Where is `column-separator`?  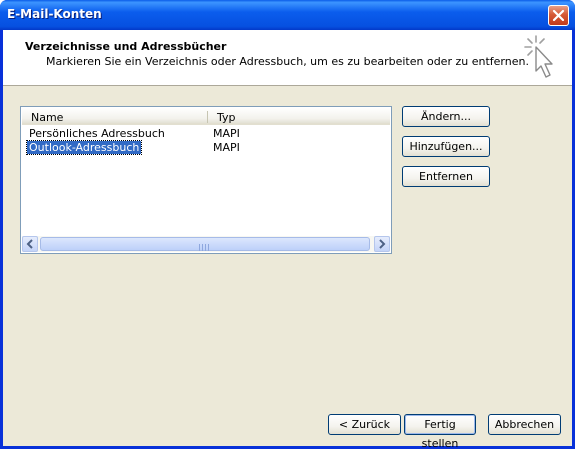 column-separator is located at coordinates (207, 117).